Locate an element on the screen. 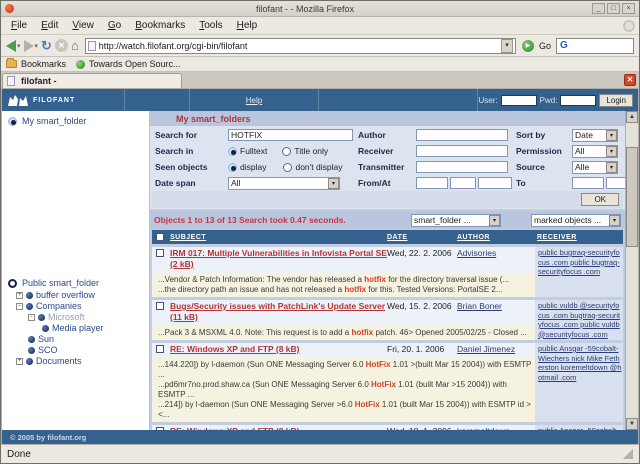 The height and width of the screenshot is (464, 640). scrollbar-track is located at coordinates (632, 270).